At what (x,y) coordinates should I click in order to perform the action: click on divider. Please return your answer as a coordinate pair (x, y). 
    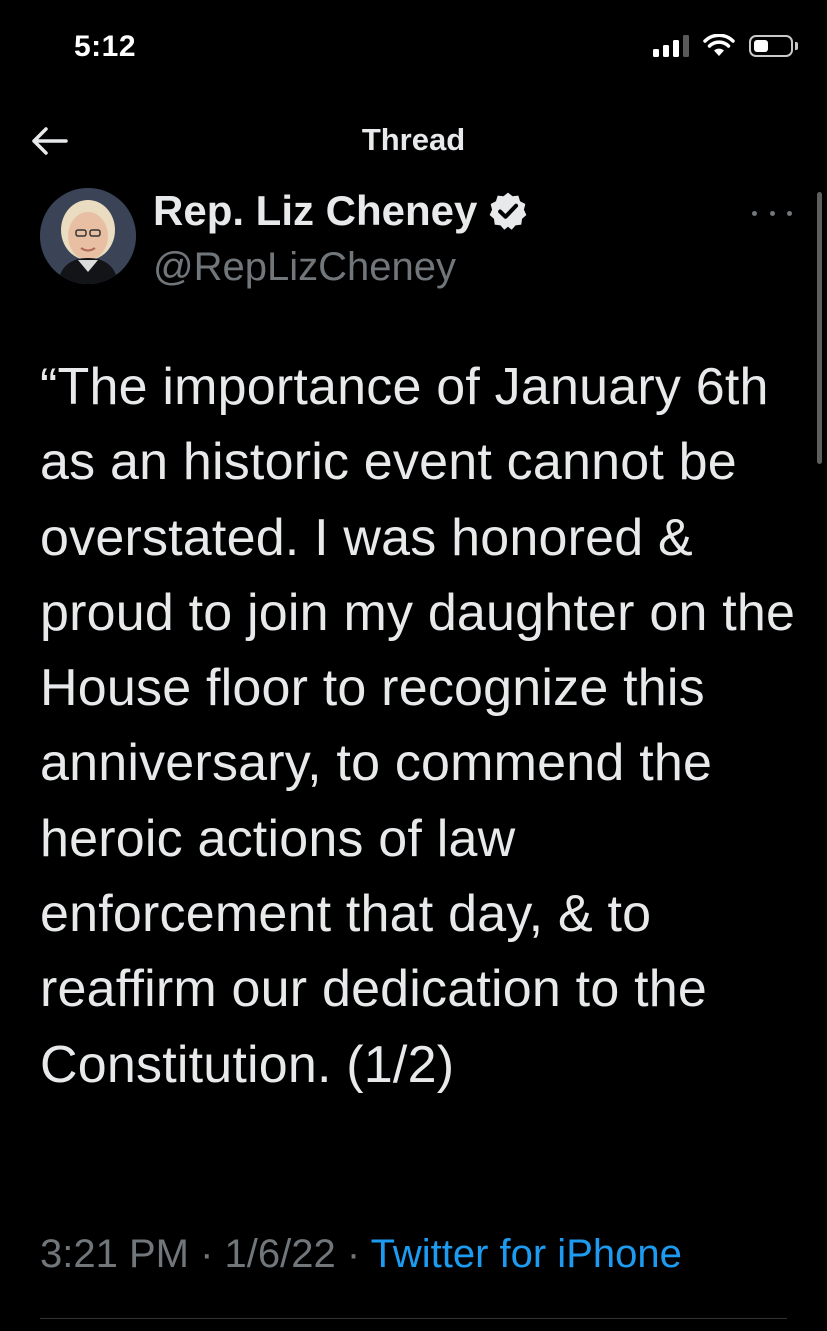
    Looking at the image, I should click on (413, 1318).